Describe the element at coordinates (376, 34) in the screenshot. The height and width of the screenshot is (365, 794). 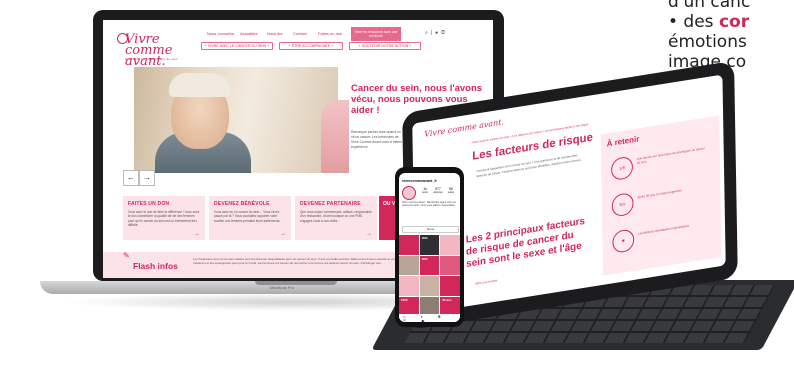
I see `nav-cta-button: Vivre en ressource avec une bénévole` at that location.